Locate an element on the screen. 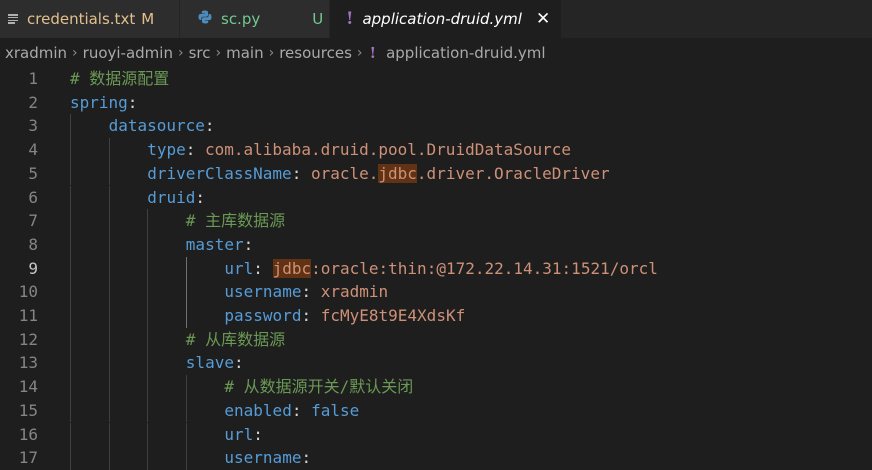  code-token: password is located at coordinates (263, 315).